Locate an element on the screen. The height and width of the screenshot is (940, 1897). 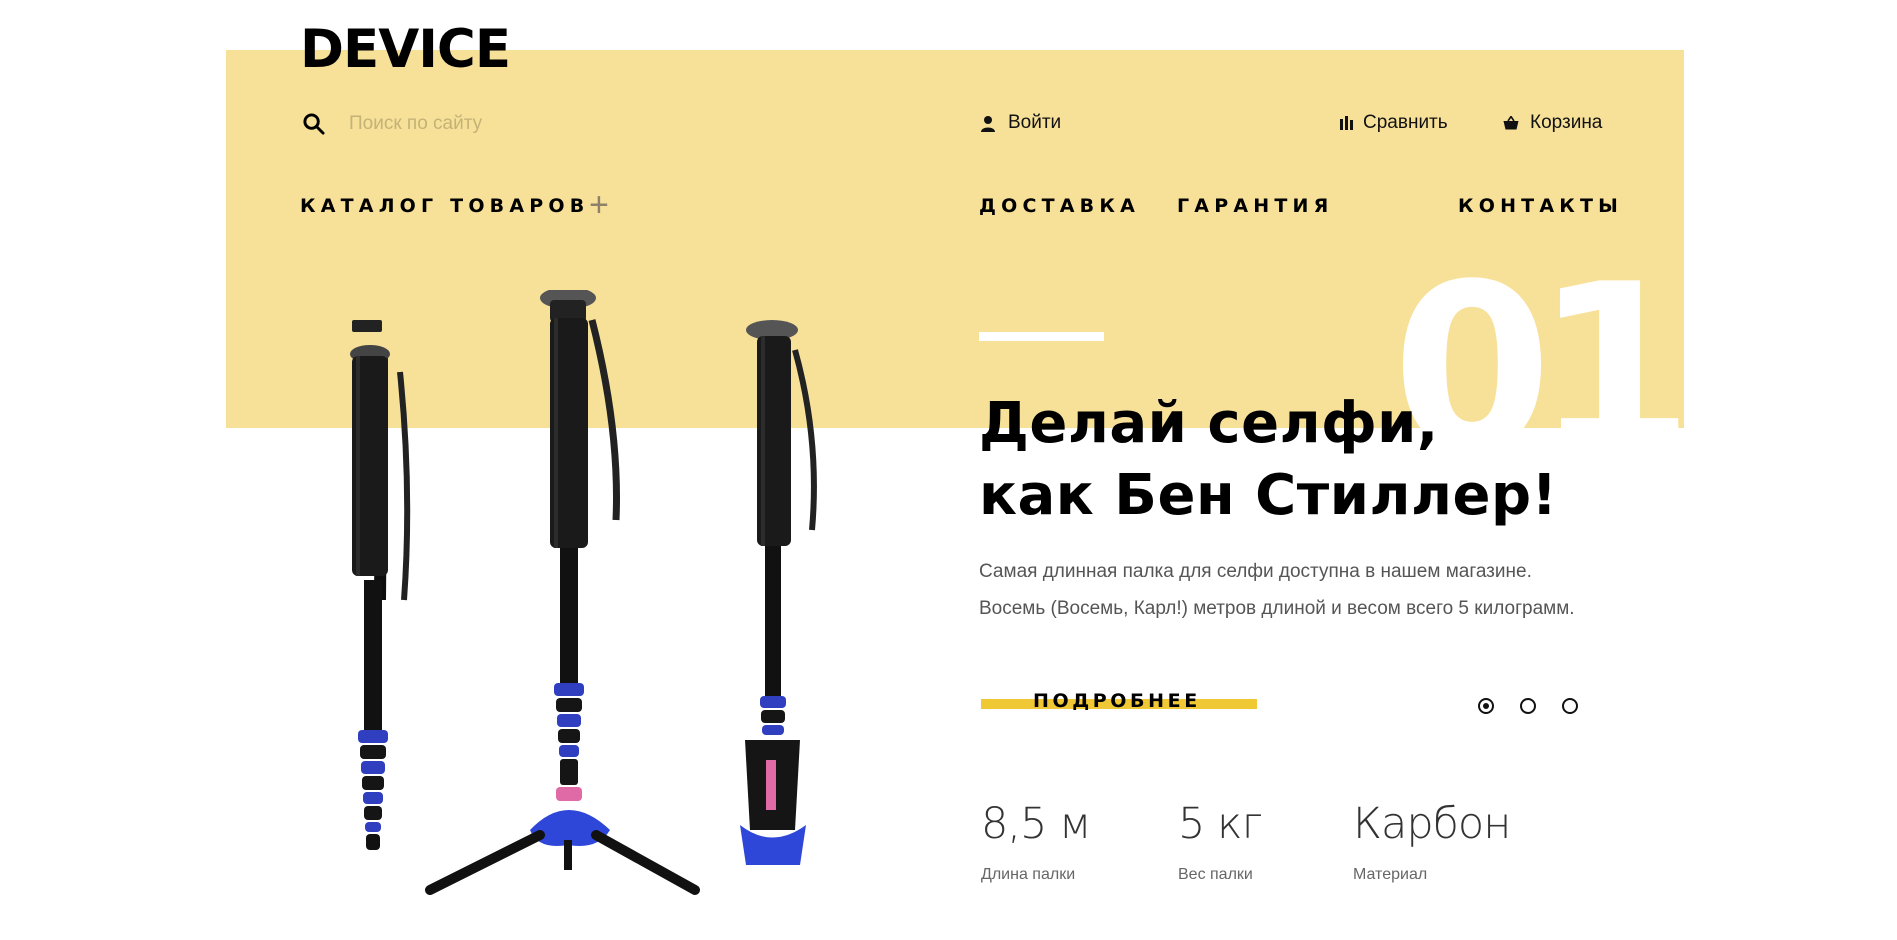
accent-line is located at coordinates (1041, 336).